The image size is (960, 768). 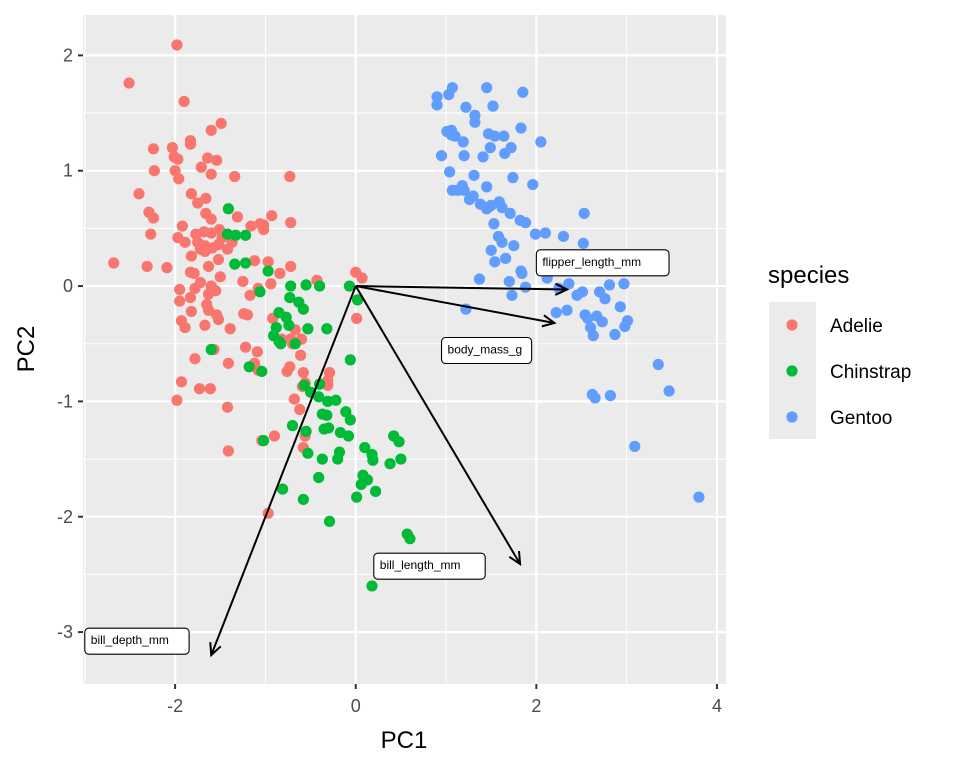 I want to click on y-tick-label: -1, so click(x=65, y=401).